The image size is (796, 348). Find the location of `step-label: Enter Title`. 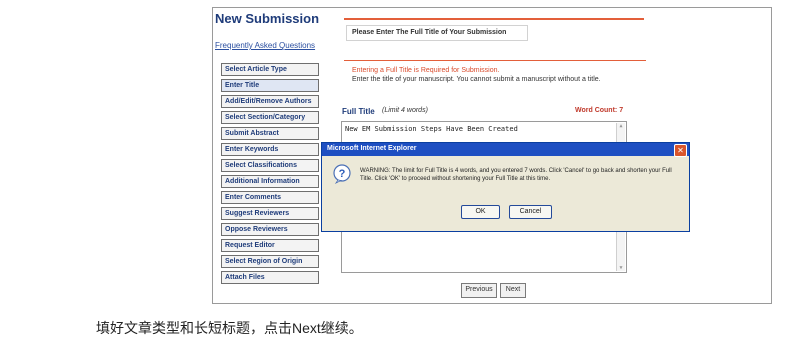

step-label: Enter Title is located at coordinates (242, 85).